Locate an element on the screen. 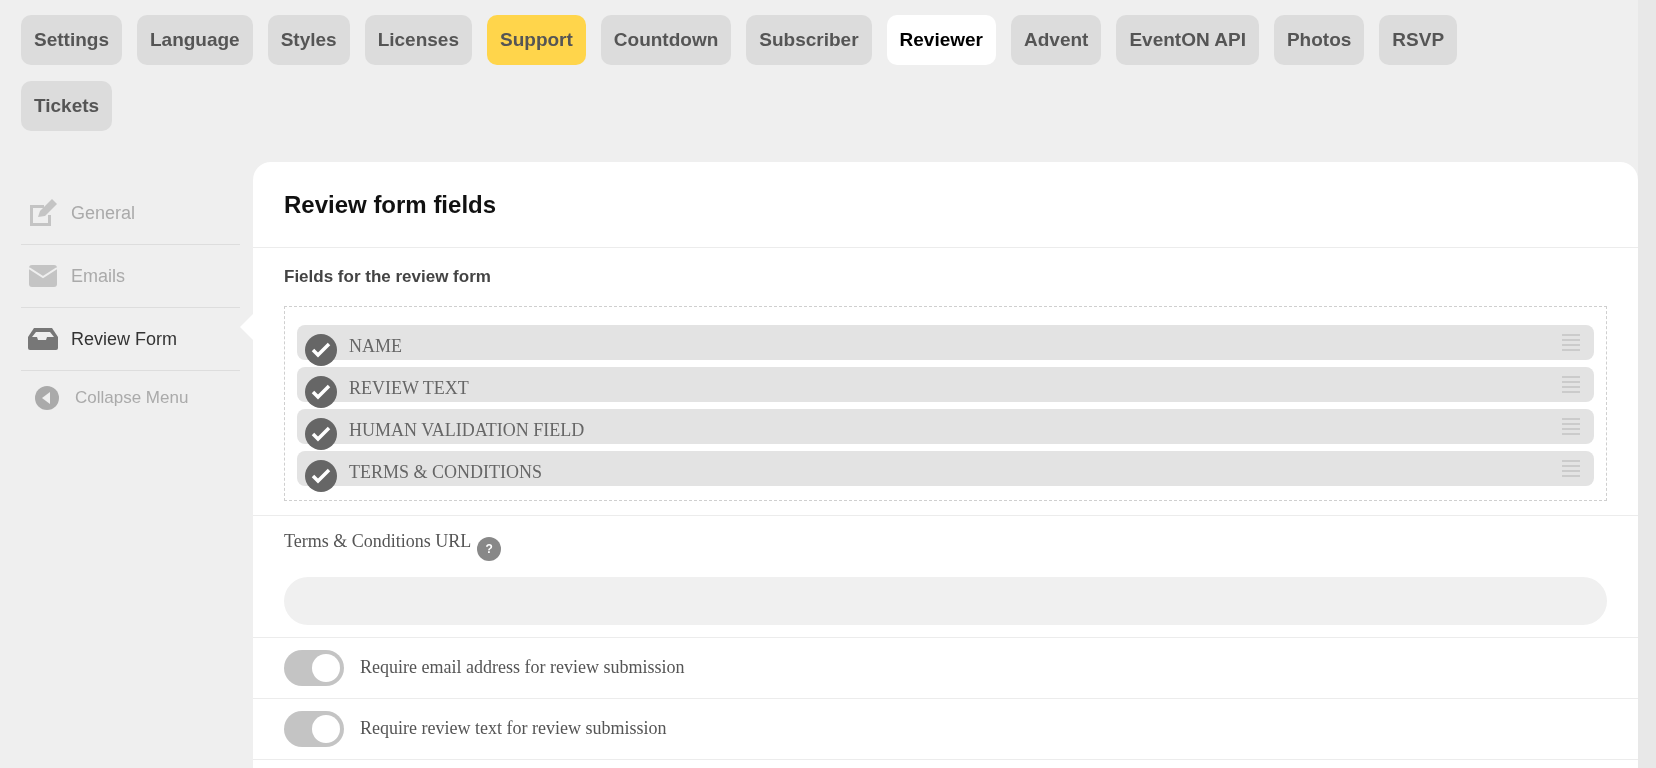  inbox-icon is located at coordinates (43, 339).